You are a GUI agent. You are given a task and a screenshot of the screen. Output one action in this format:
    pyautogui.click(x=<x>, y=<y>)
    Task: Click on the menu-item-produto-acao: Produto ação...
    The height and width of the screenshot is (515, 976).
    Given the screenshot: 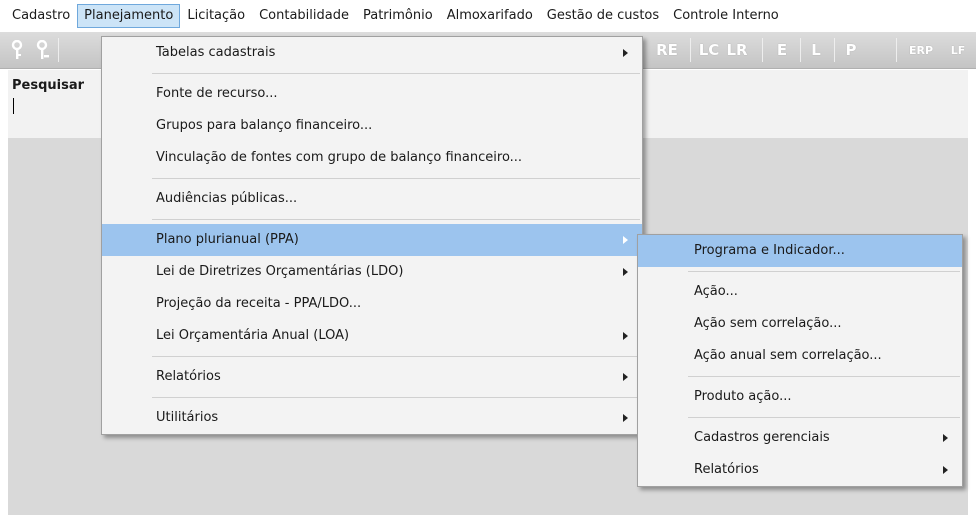 What is the action you would take?
    pyautogui.click(x=800, y=397)
    